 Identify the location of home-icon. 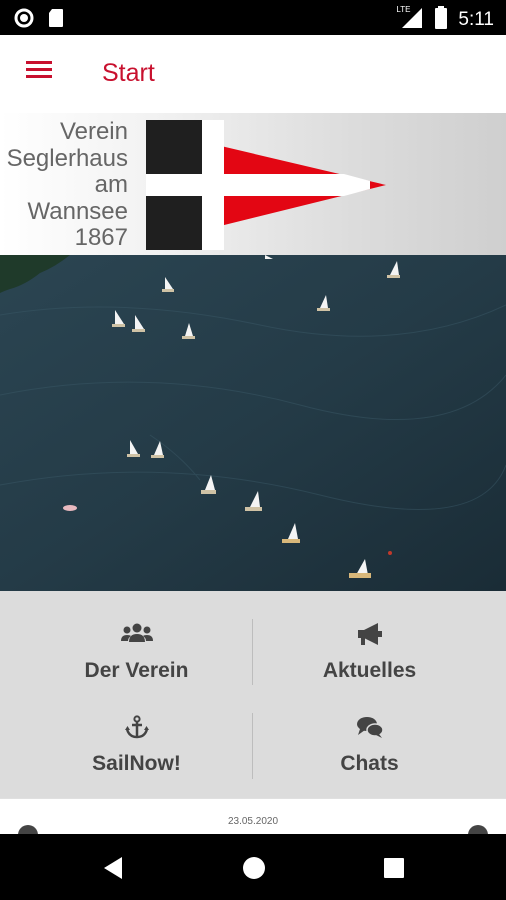
(254, 868).